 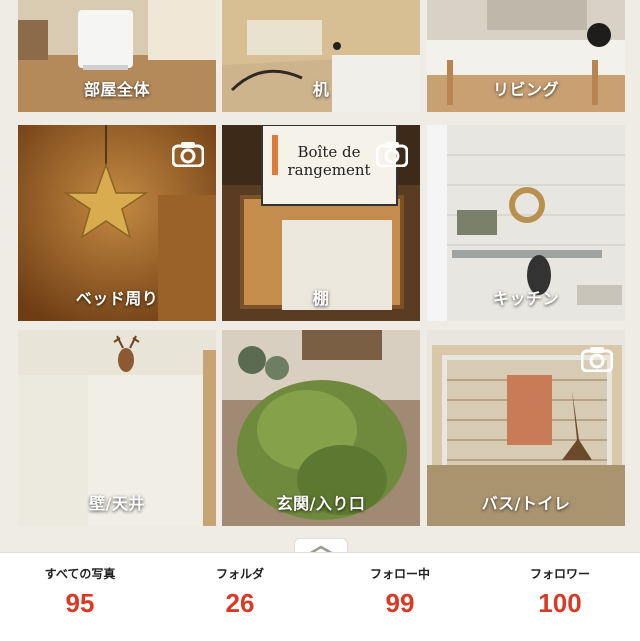 What do you see at coordinates (526, 503) in the screenshot?
I see `folder-label: バス/トイレ` at bounding box center [526, 503].